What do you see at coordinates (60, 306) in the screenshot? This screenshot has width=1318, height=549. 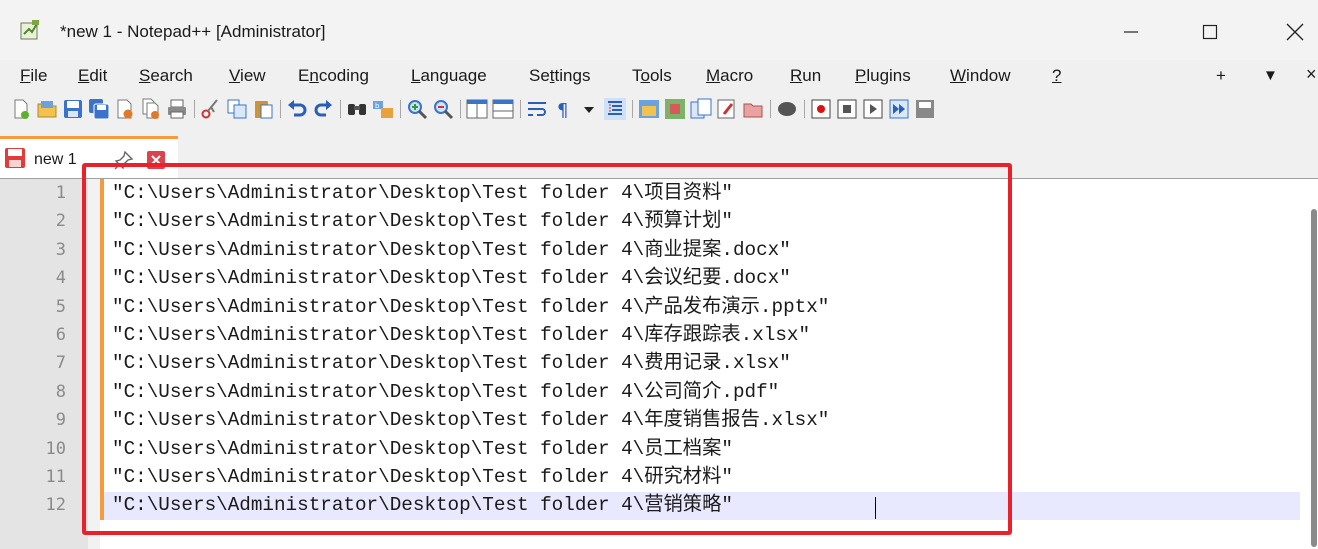 I see `line-number: 5` at bounding box center [60, 306].